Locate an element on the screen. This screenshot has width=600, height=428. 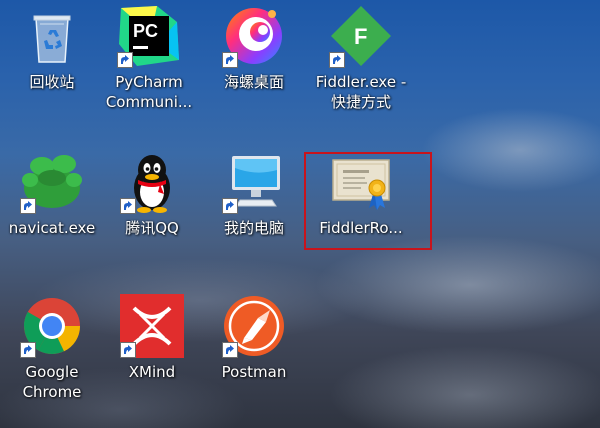
desktop-icon-xmind: XMind is located at coordinates (152, 338).